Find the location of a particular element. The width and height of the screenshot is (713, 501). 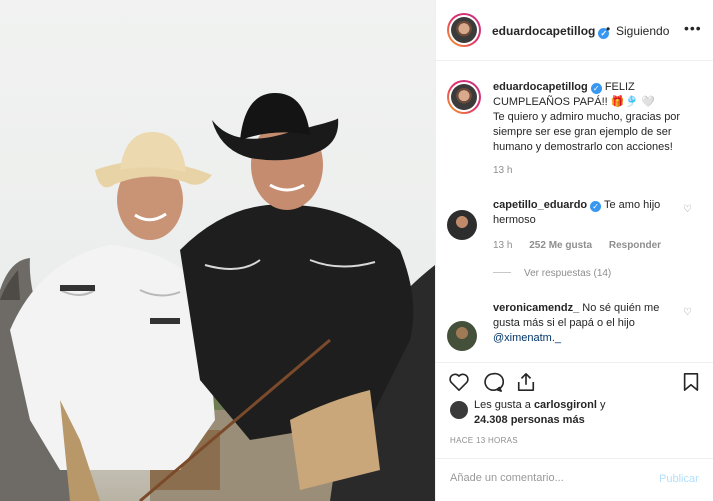

publish-button: Publicar is located at coordinates (679, 479).